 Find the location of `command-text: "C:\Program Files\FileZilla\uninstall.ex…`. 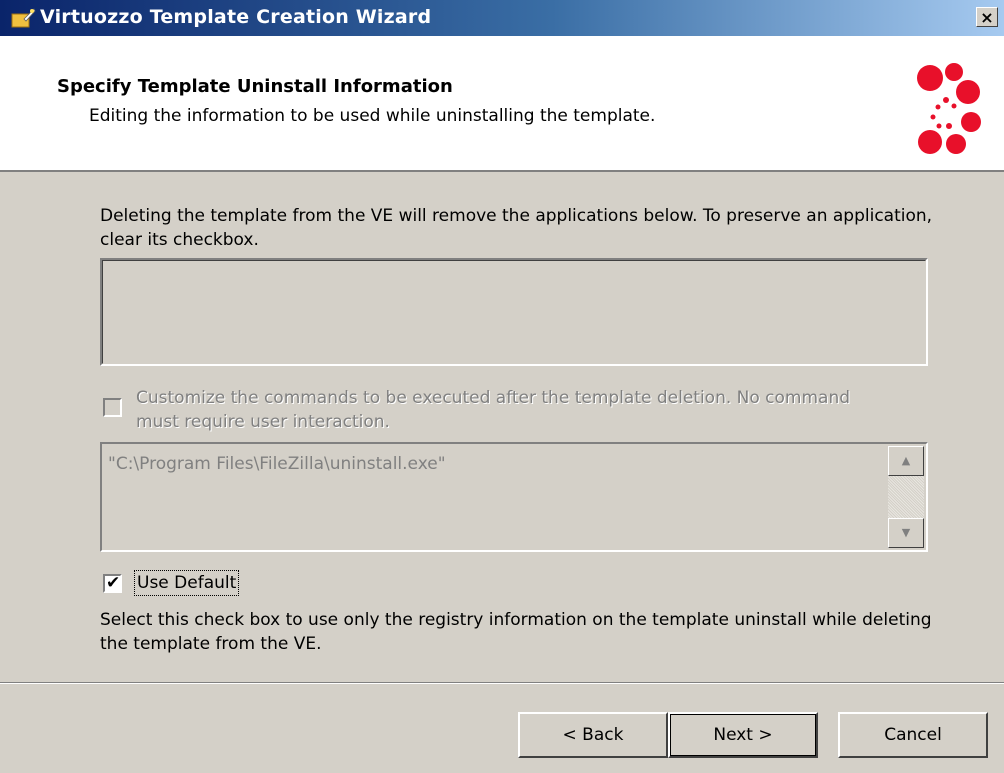

command-text: "C:\Program Files\FileZilla\uninstall.ex… is located at coordinates (277, 464).